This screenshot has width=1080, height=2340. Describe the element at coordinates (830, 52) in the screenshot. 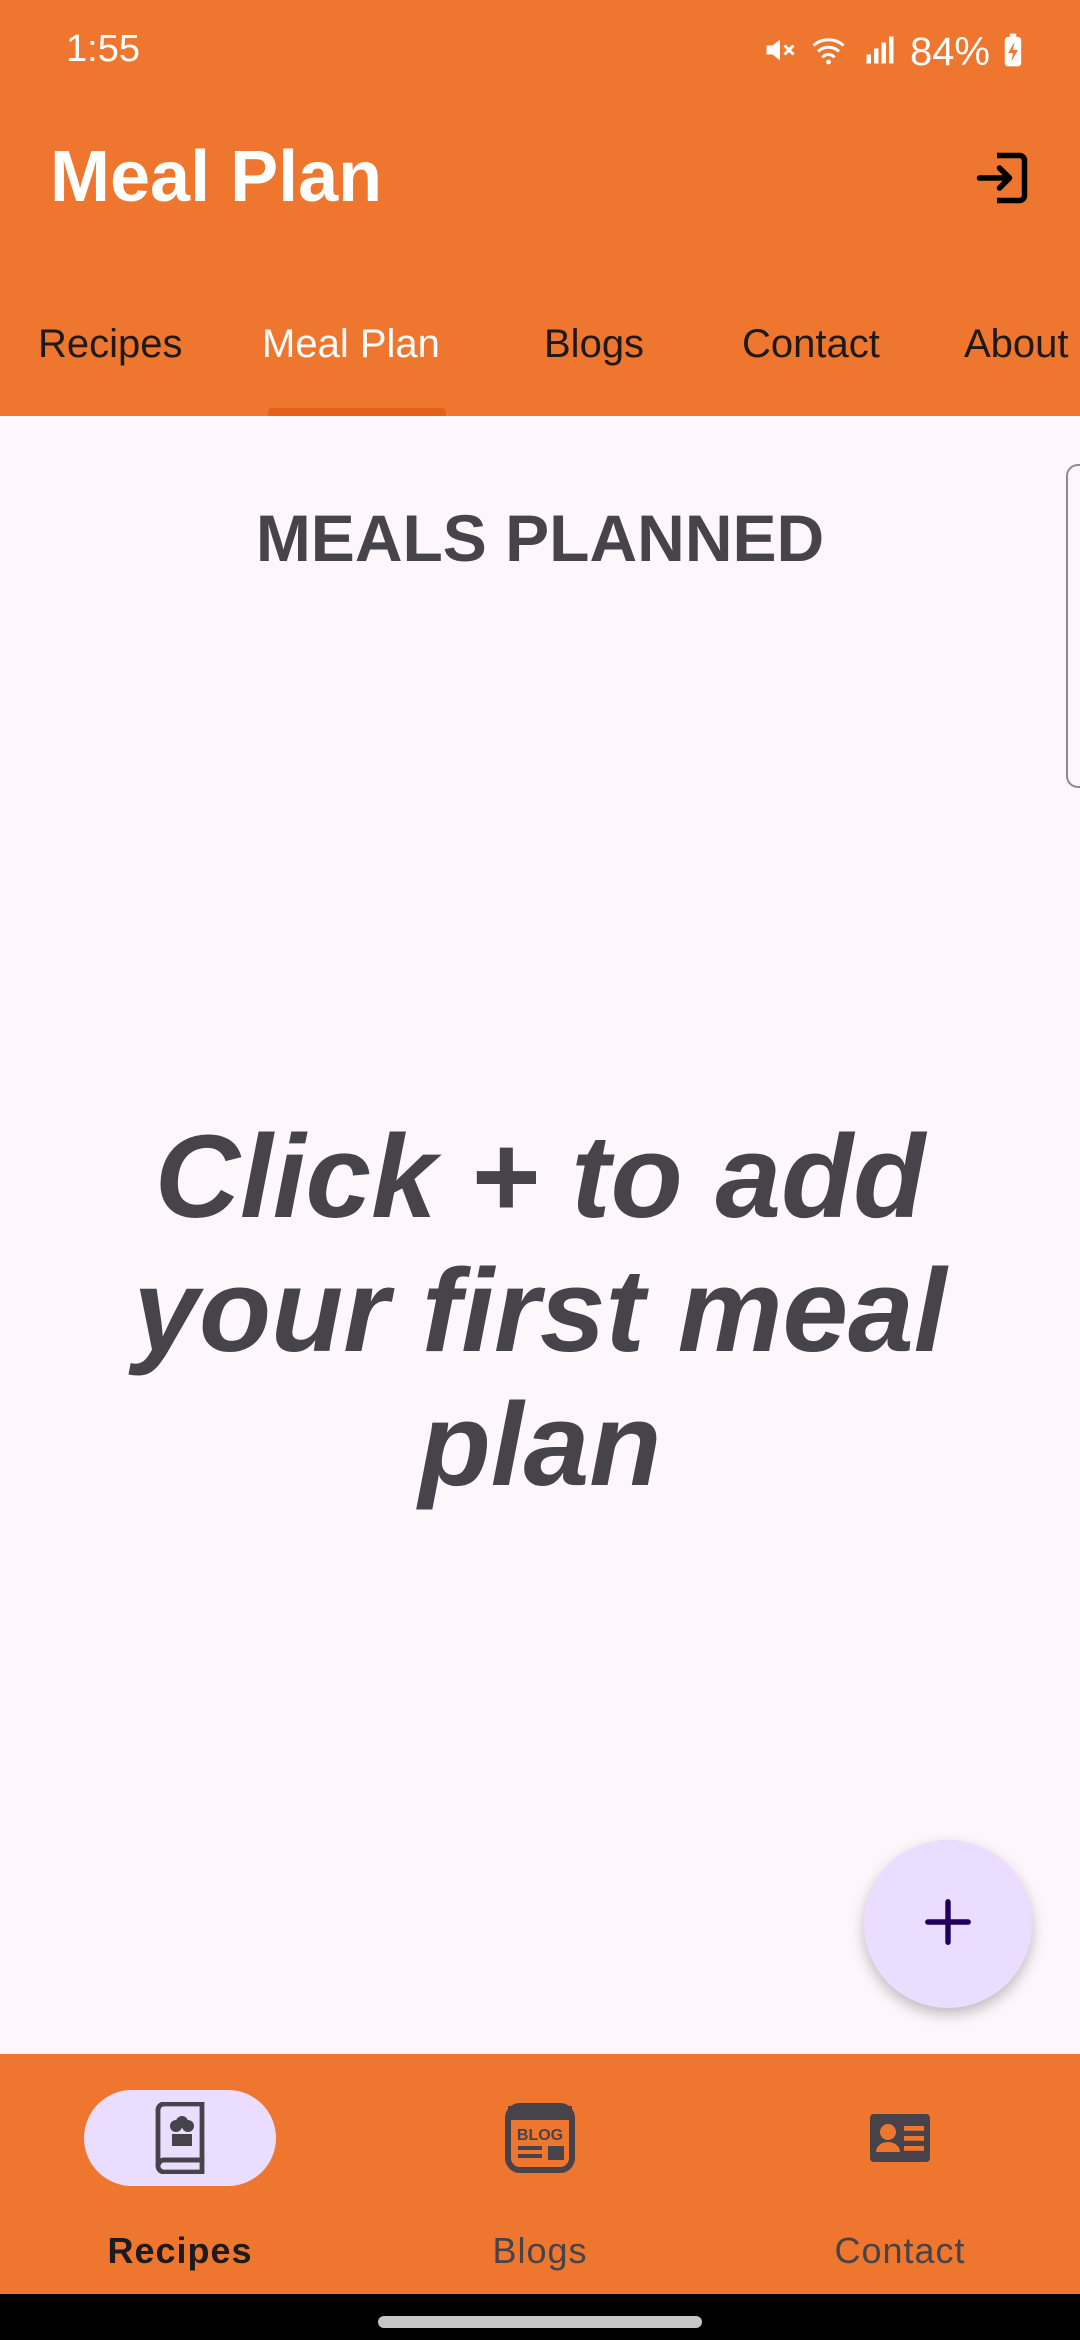

I see `wifi-icon` at that location.